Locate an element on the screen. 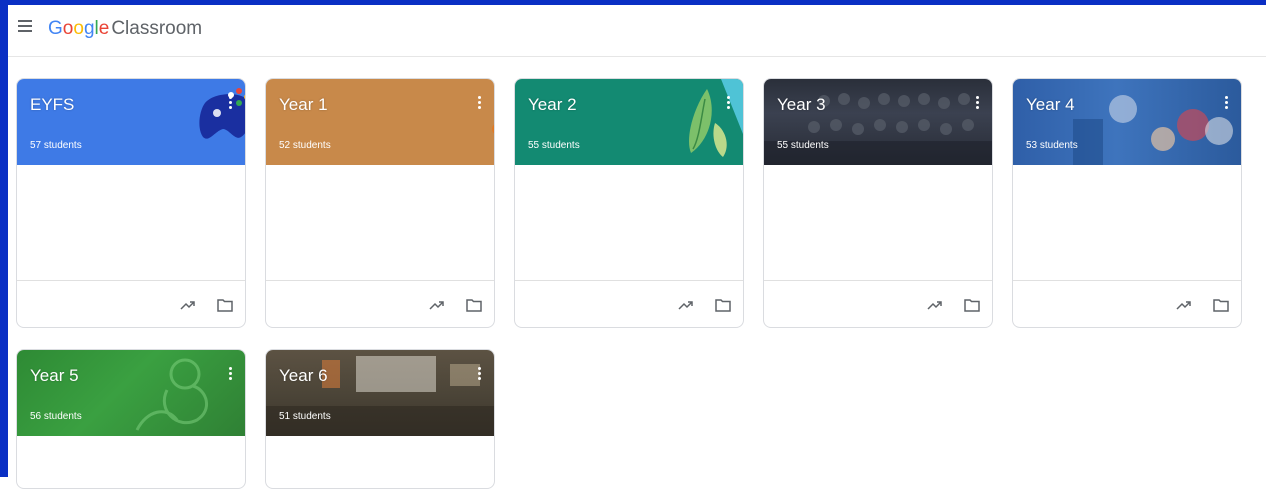 This screenshot has height=489, width=1266. student-count: 57 students is located at coordinates (56, 145).